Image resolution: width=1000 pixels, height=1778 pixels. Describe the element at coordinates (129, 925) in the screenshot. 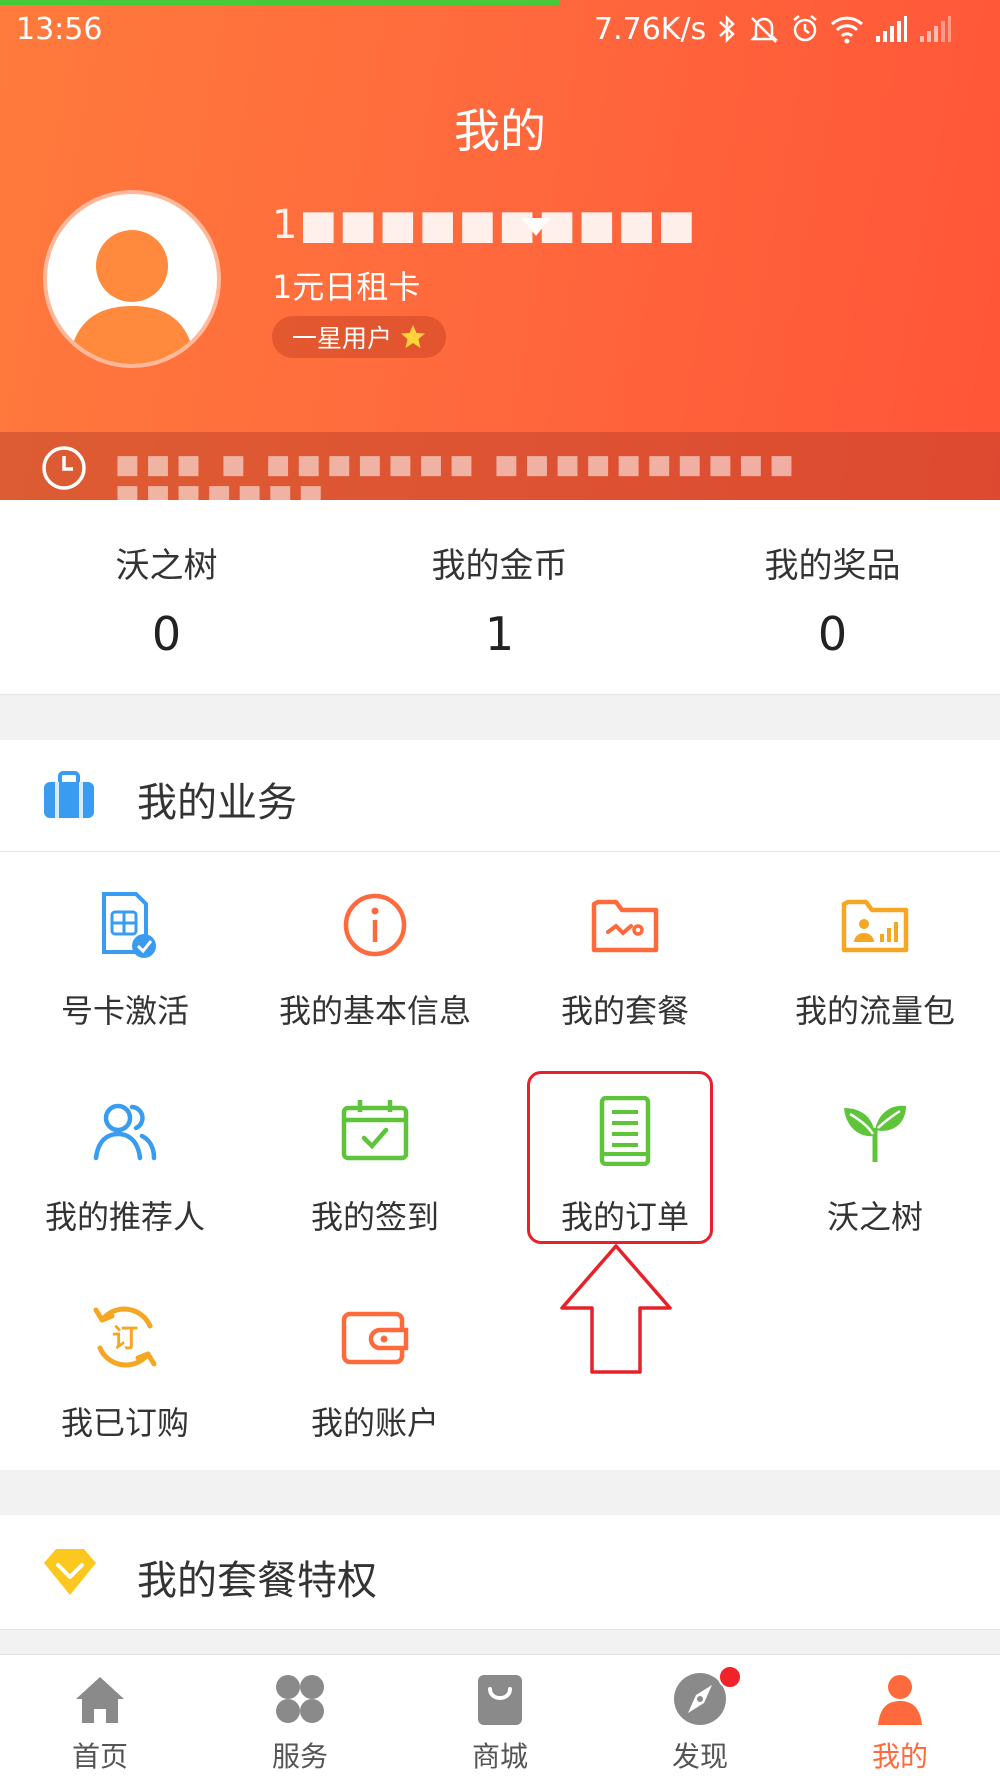

I see `sim-card-check-icon` at that location.